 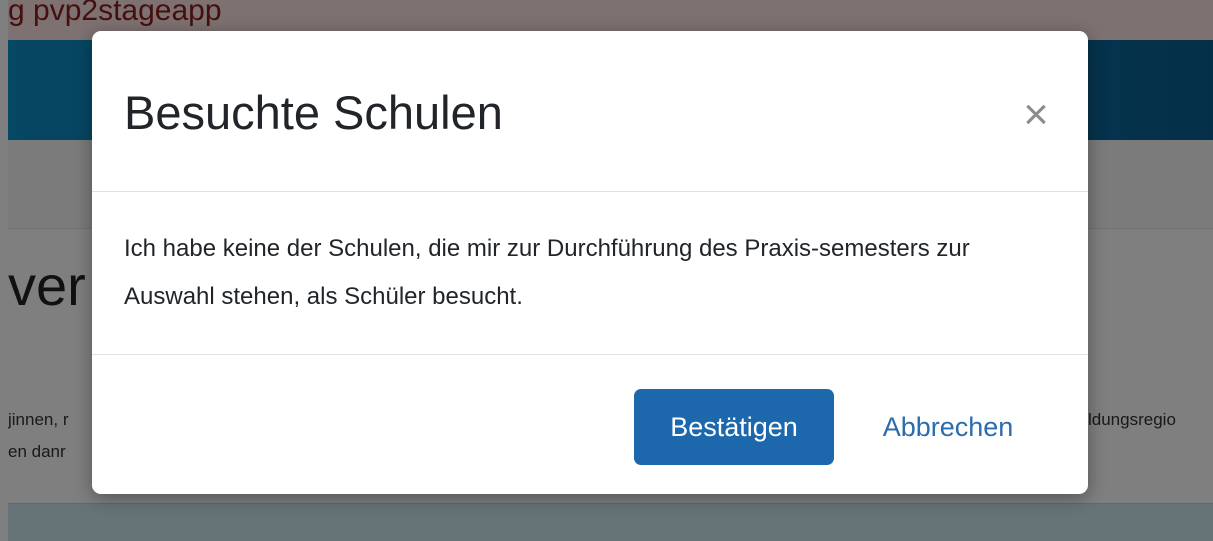 I want to click on close-button: ×, so click(x=1036, y=115).